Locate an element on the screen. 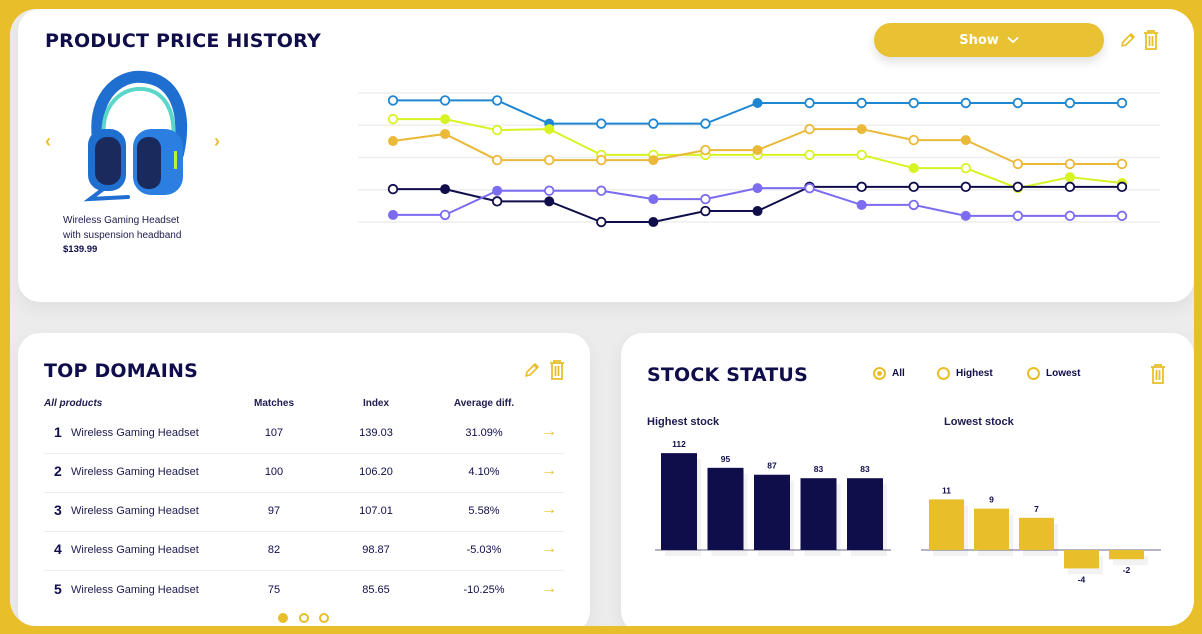 This screenshot has width=1202, height=634. trash-icon is located at coordinates (557, 370).